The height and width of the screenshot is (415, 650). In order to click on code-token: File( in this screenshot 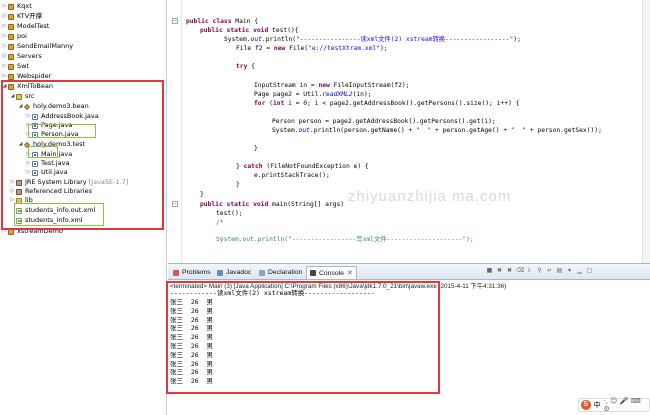, I will do `click(297, 48)`.